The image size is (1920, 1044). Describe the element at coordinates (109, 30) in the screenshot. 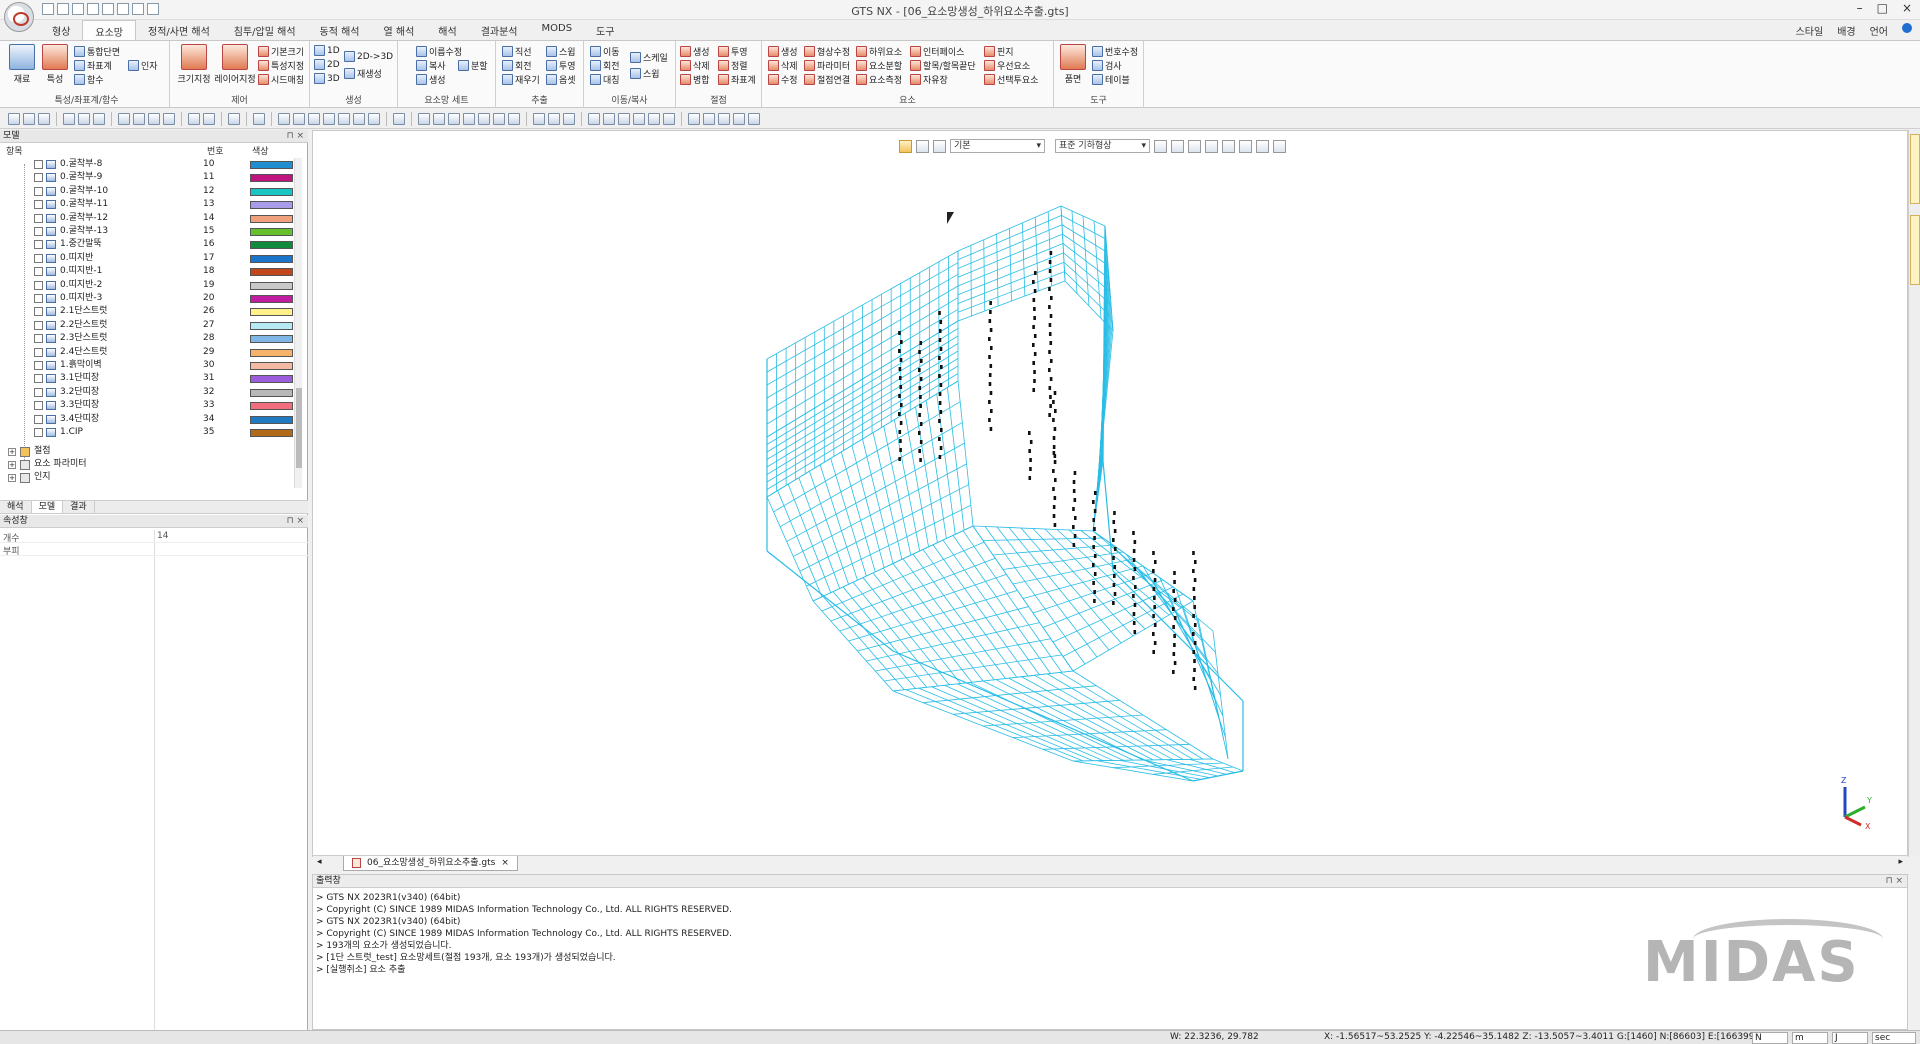

I see `tab-mesh: 요소망` at that location.